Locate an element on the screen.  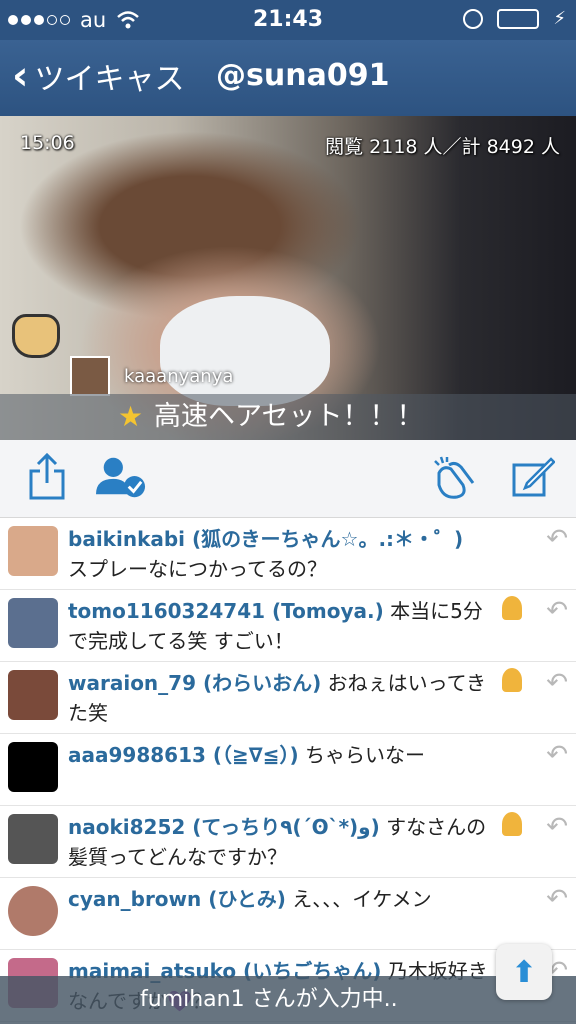
comment-body: cyan_brown (ひとみ) え、、、イケメン is located at coordinates (283, 899).